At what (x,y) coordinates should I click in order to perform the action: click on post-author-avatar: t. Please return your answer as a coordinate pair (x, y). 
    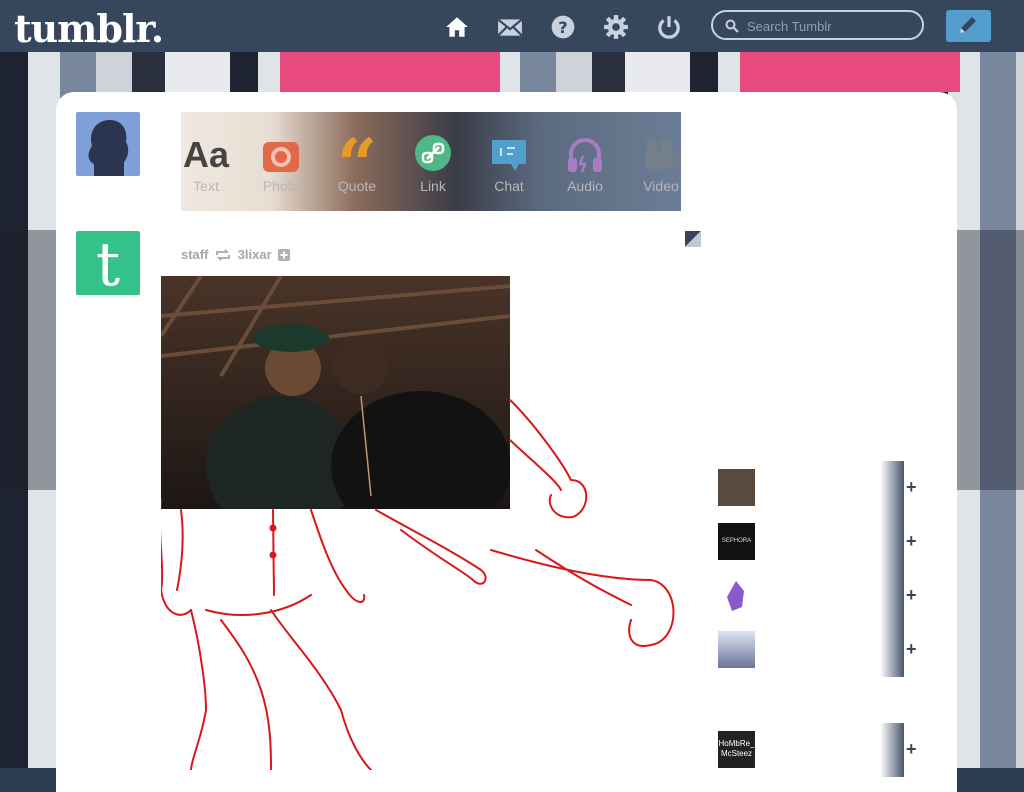
    Looking at the image, I should click on (108, 265).